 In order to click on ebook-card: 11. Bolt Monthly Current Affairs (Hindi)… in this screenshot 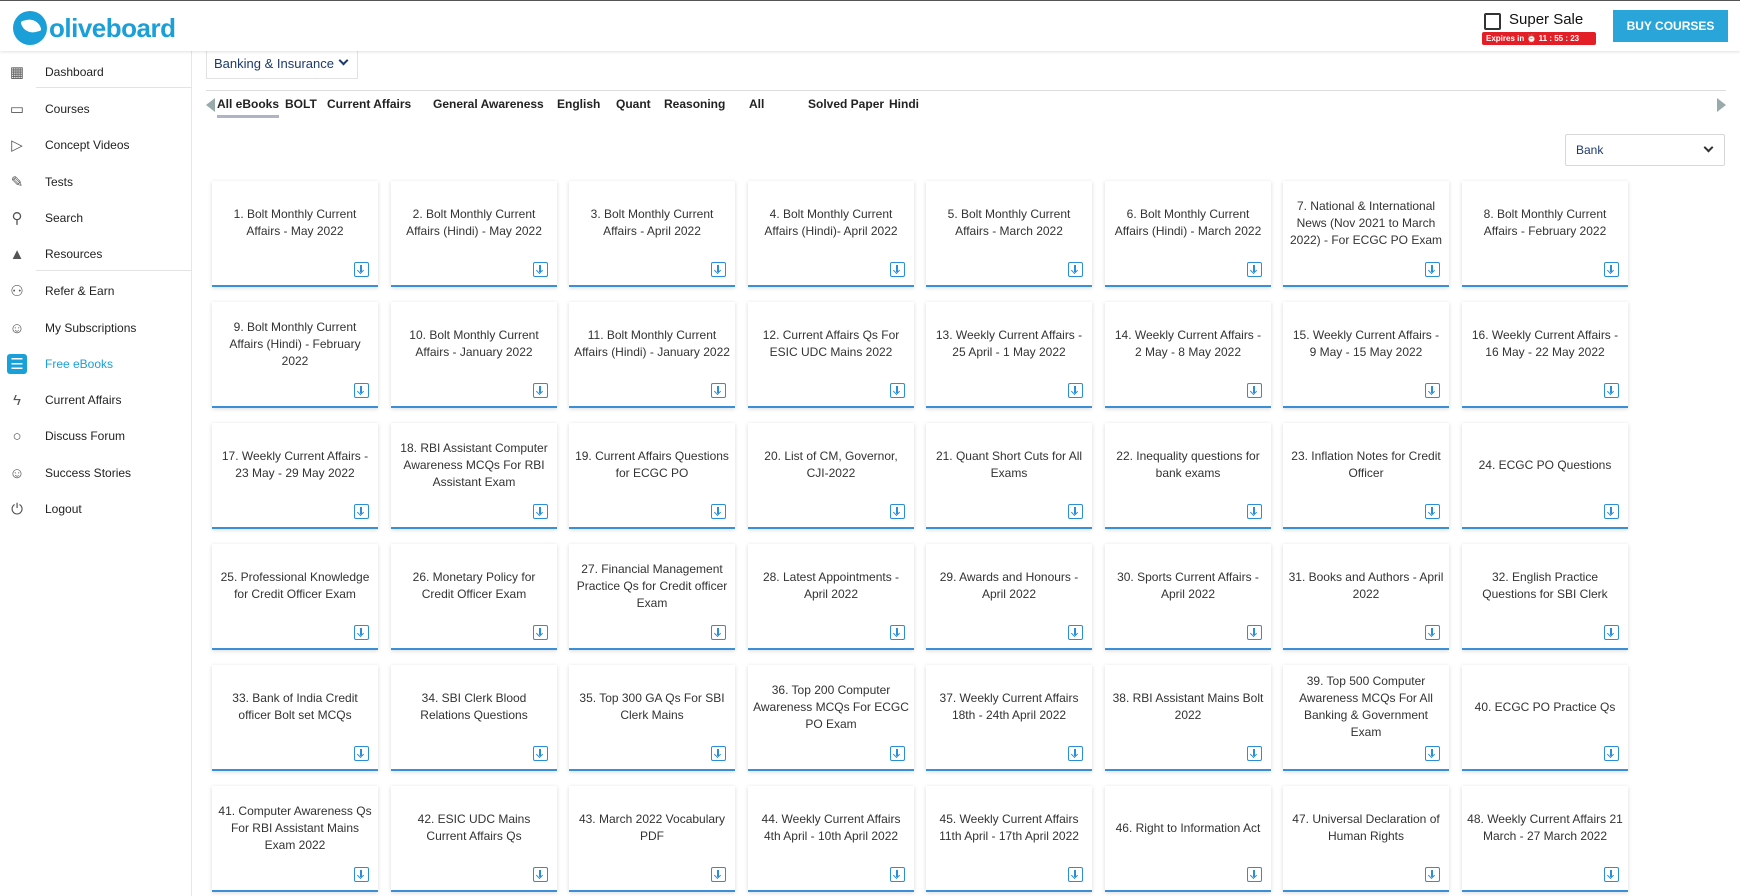, I will do `click(652, 355)`.